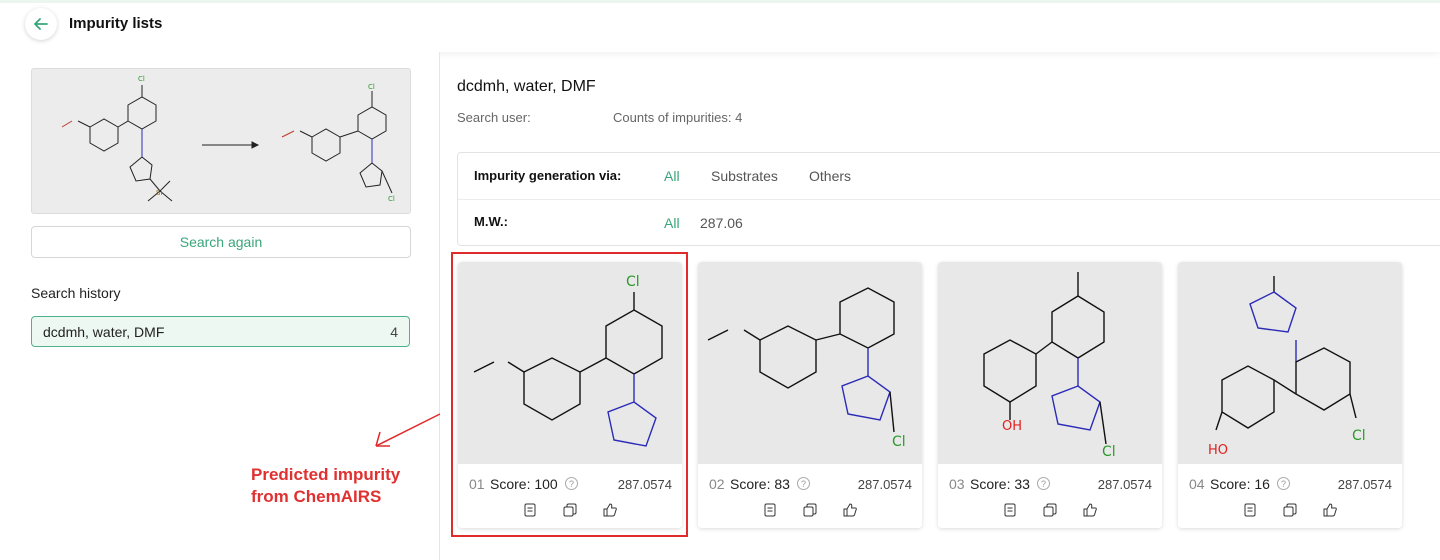 The height and width of the screenshot is (560, 1440). Describe the element at coordinates (526, 86) in the screenshot. I see `main-title: dcdmh, water, DMF` at that location.